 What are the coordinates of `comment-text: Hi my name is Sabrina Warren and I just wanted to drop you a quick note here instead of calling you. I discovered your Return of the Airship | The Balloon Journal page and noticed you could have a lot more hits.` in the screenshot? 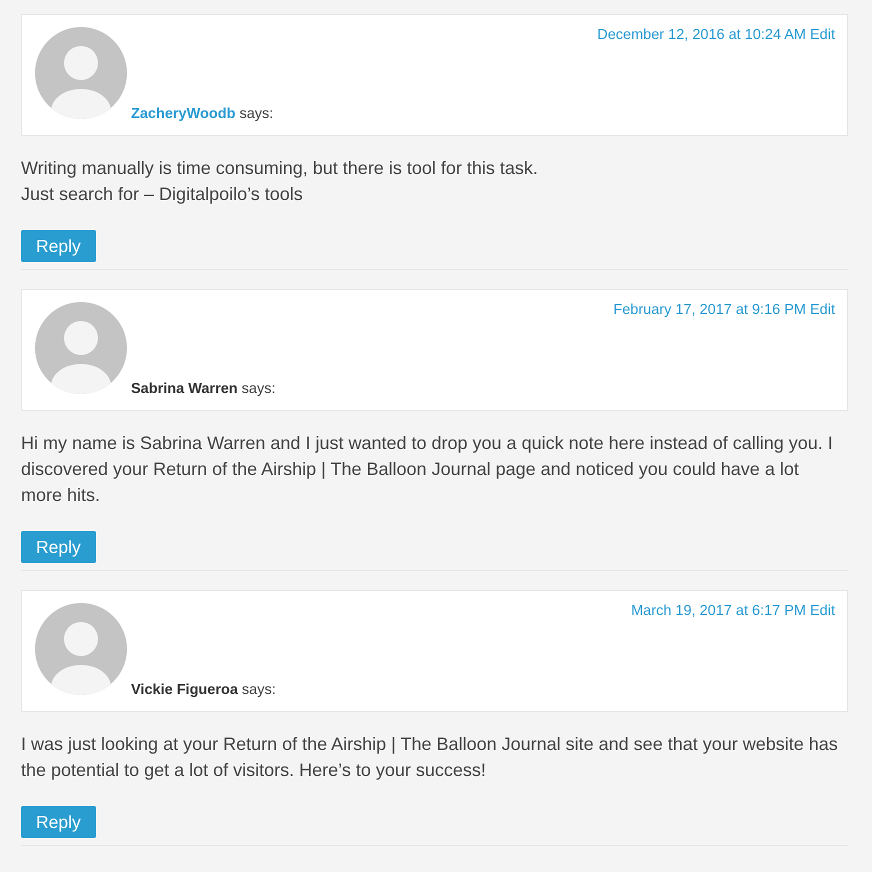 It's located at (427, 469).